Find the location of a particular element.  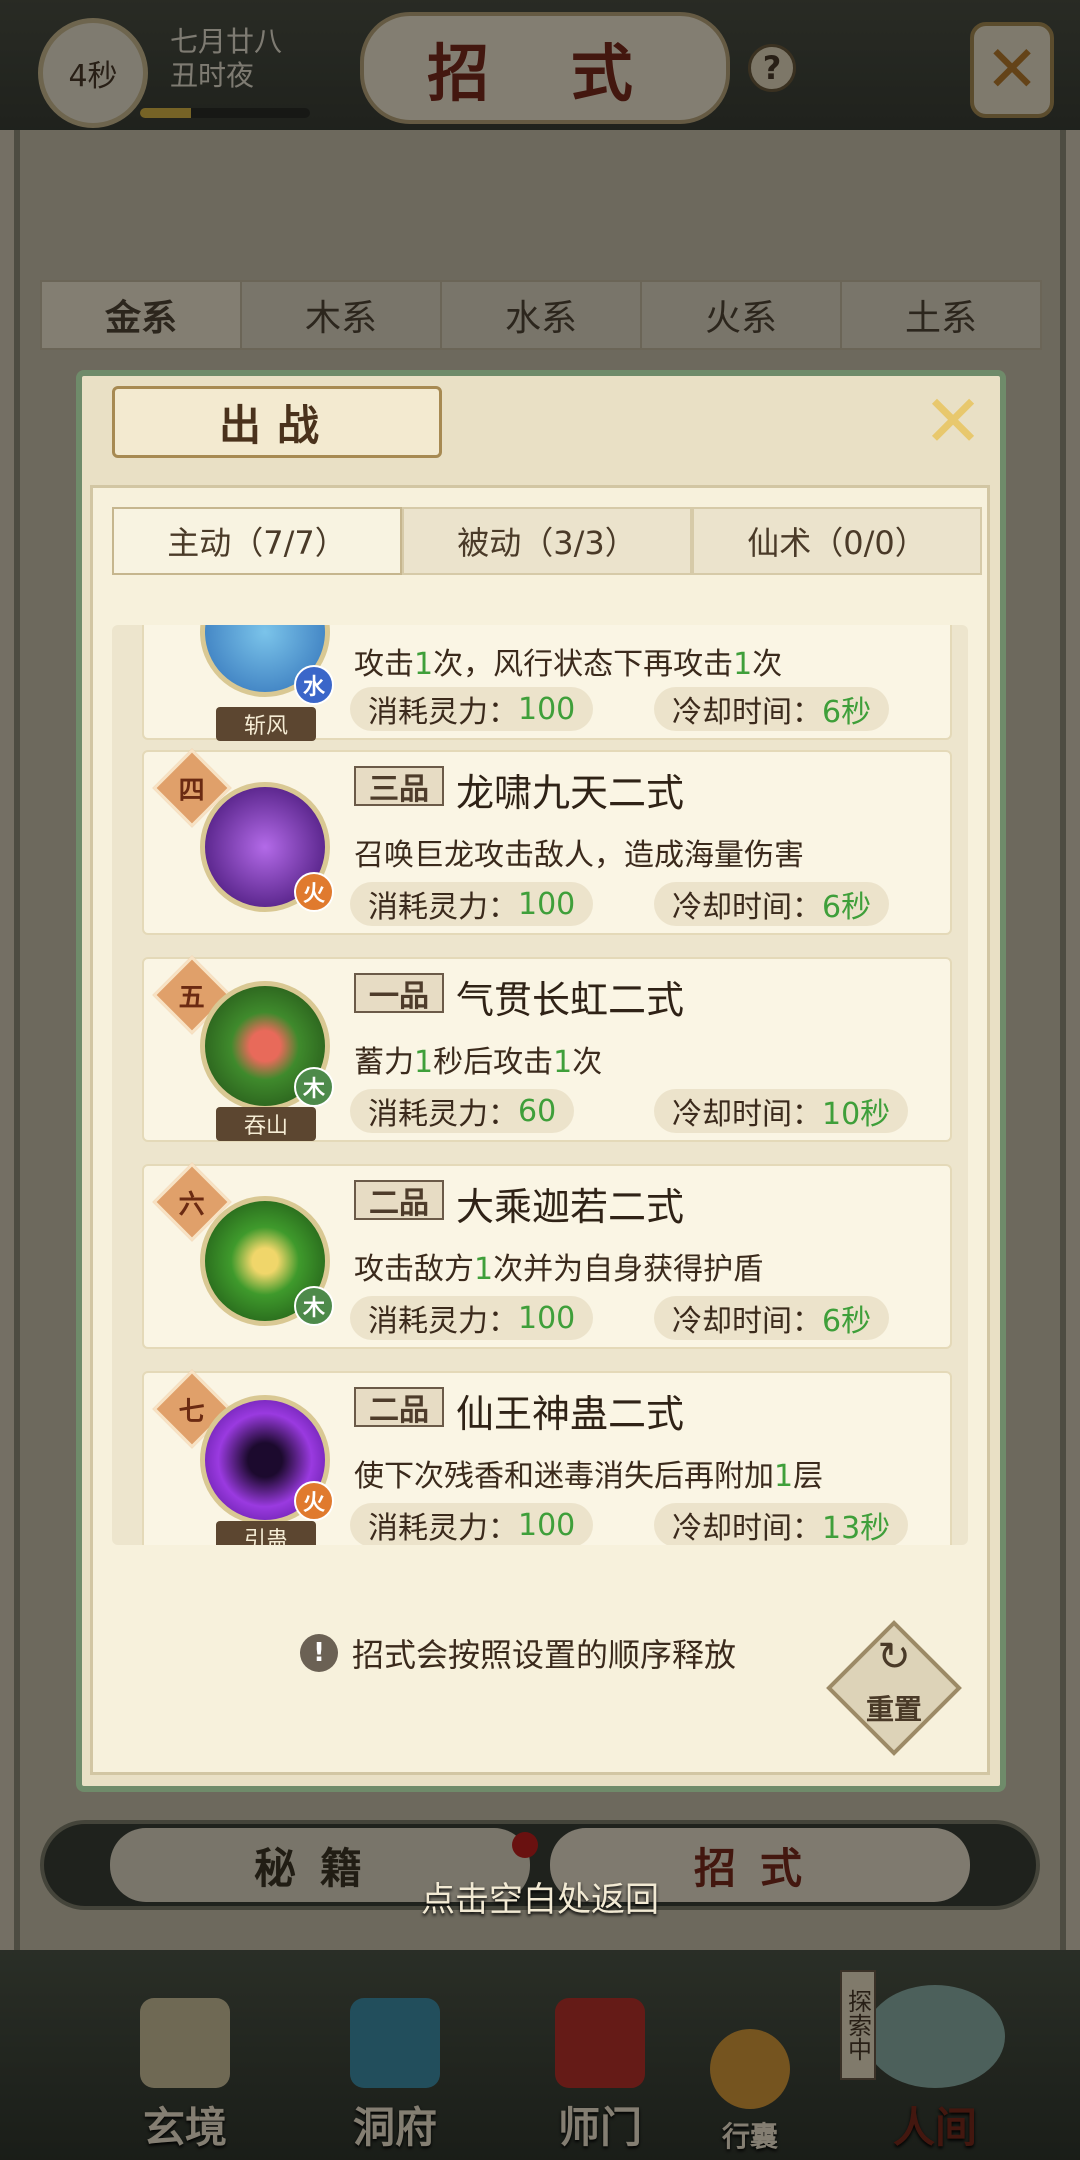

close-icon: ✕ is located at coordinates (953, 421).